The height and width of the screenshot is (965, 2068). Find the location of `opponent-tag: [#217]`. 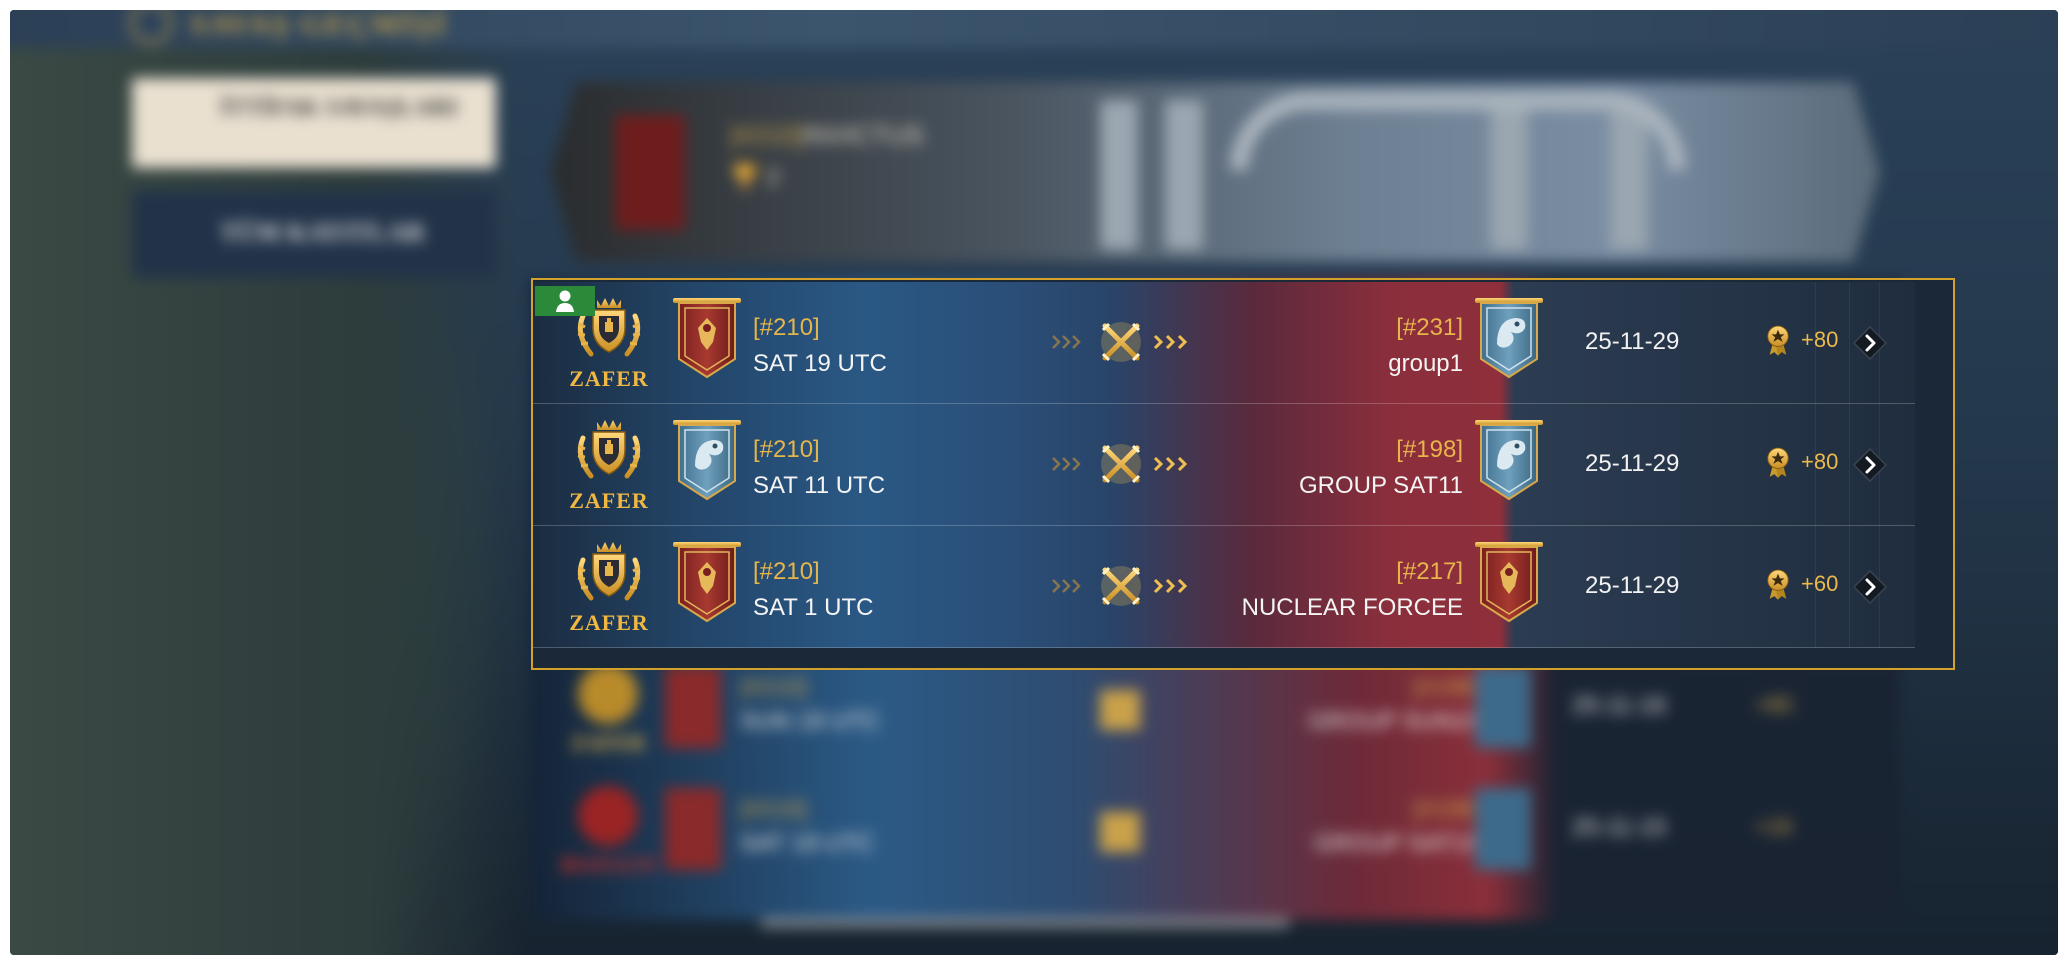

opponent-tag: [#217] is located at coordinates (1429, 571).